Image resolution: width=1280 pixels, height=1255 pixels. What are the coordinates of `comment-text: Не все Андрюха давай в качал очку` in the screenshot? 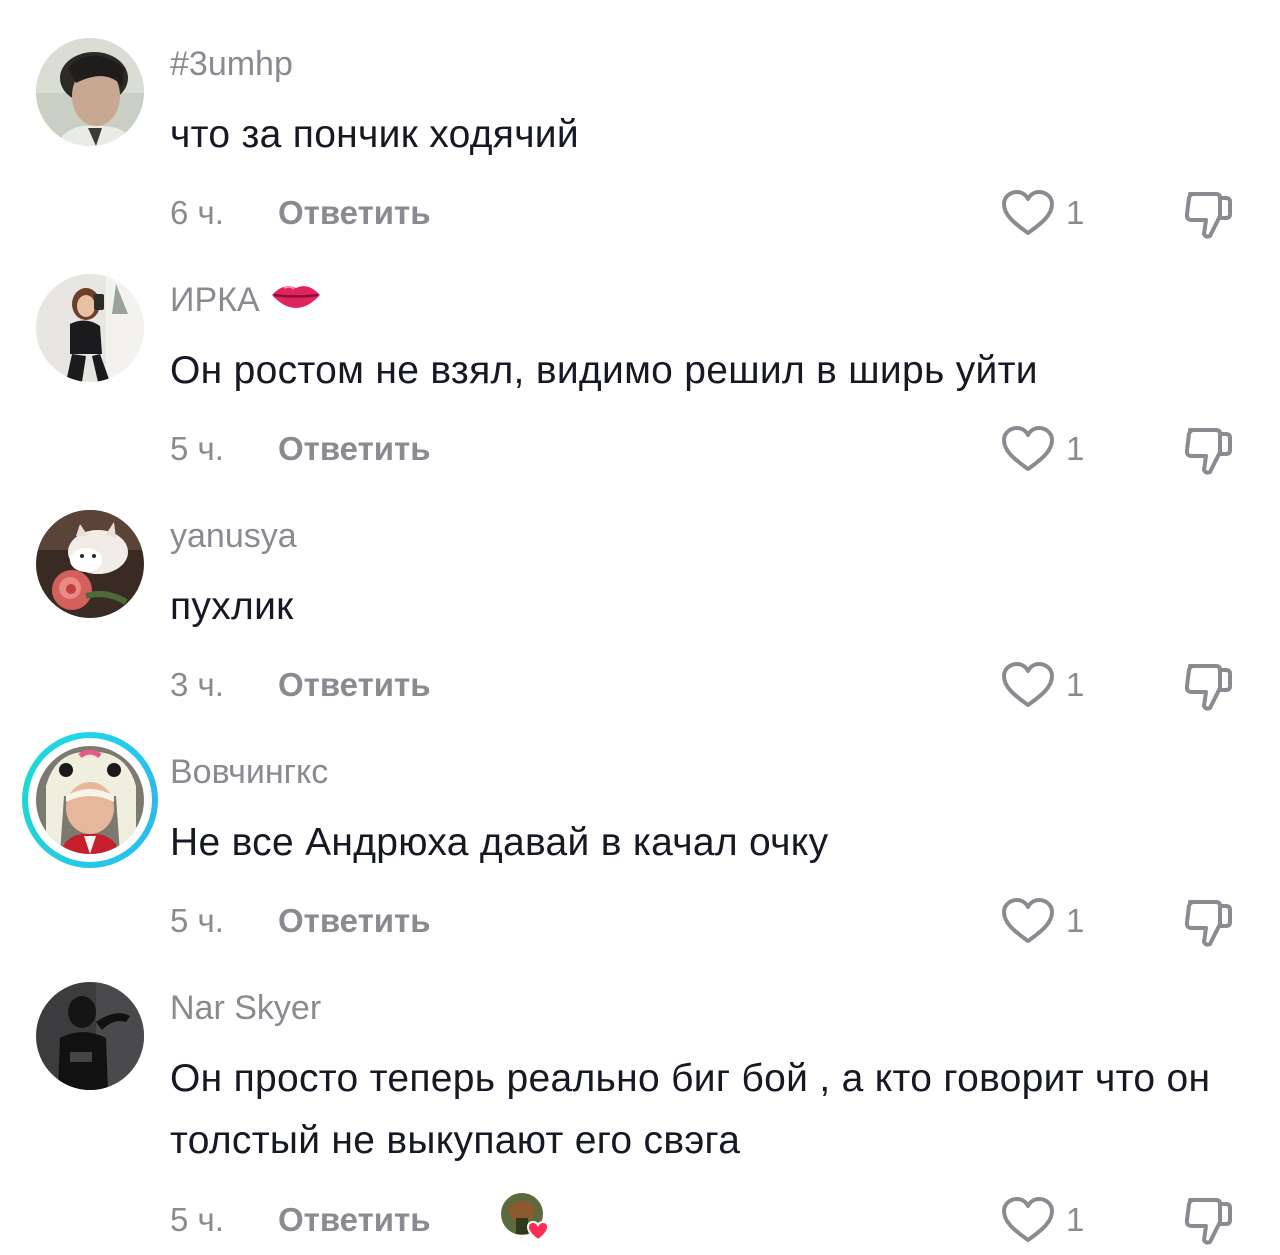 It's located at (499, 842).